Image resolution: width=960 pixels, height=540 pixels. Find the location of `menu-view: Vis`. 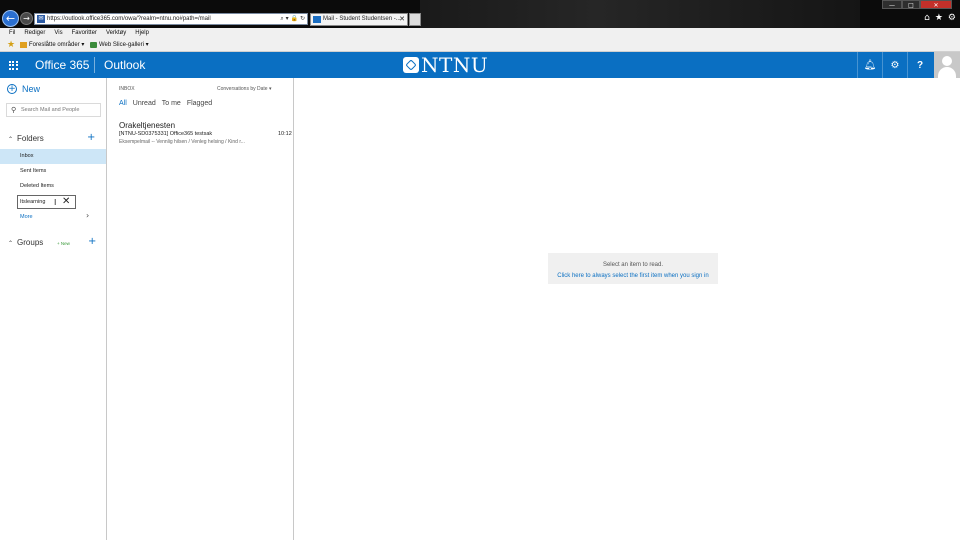

menu-view: Vis is located at coordinates (58, 33).